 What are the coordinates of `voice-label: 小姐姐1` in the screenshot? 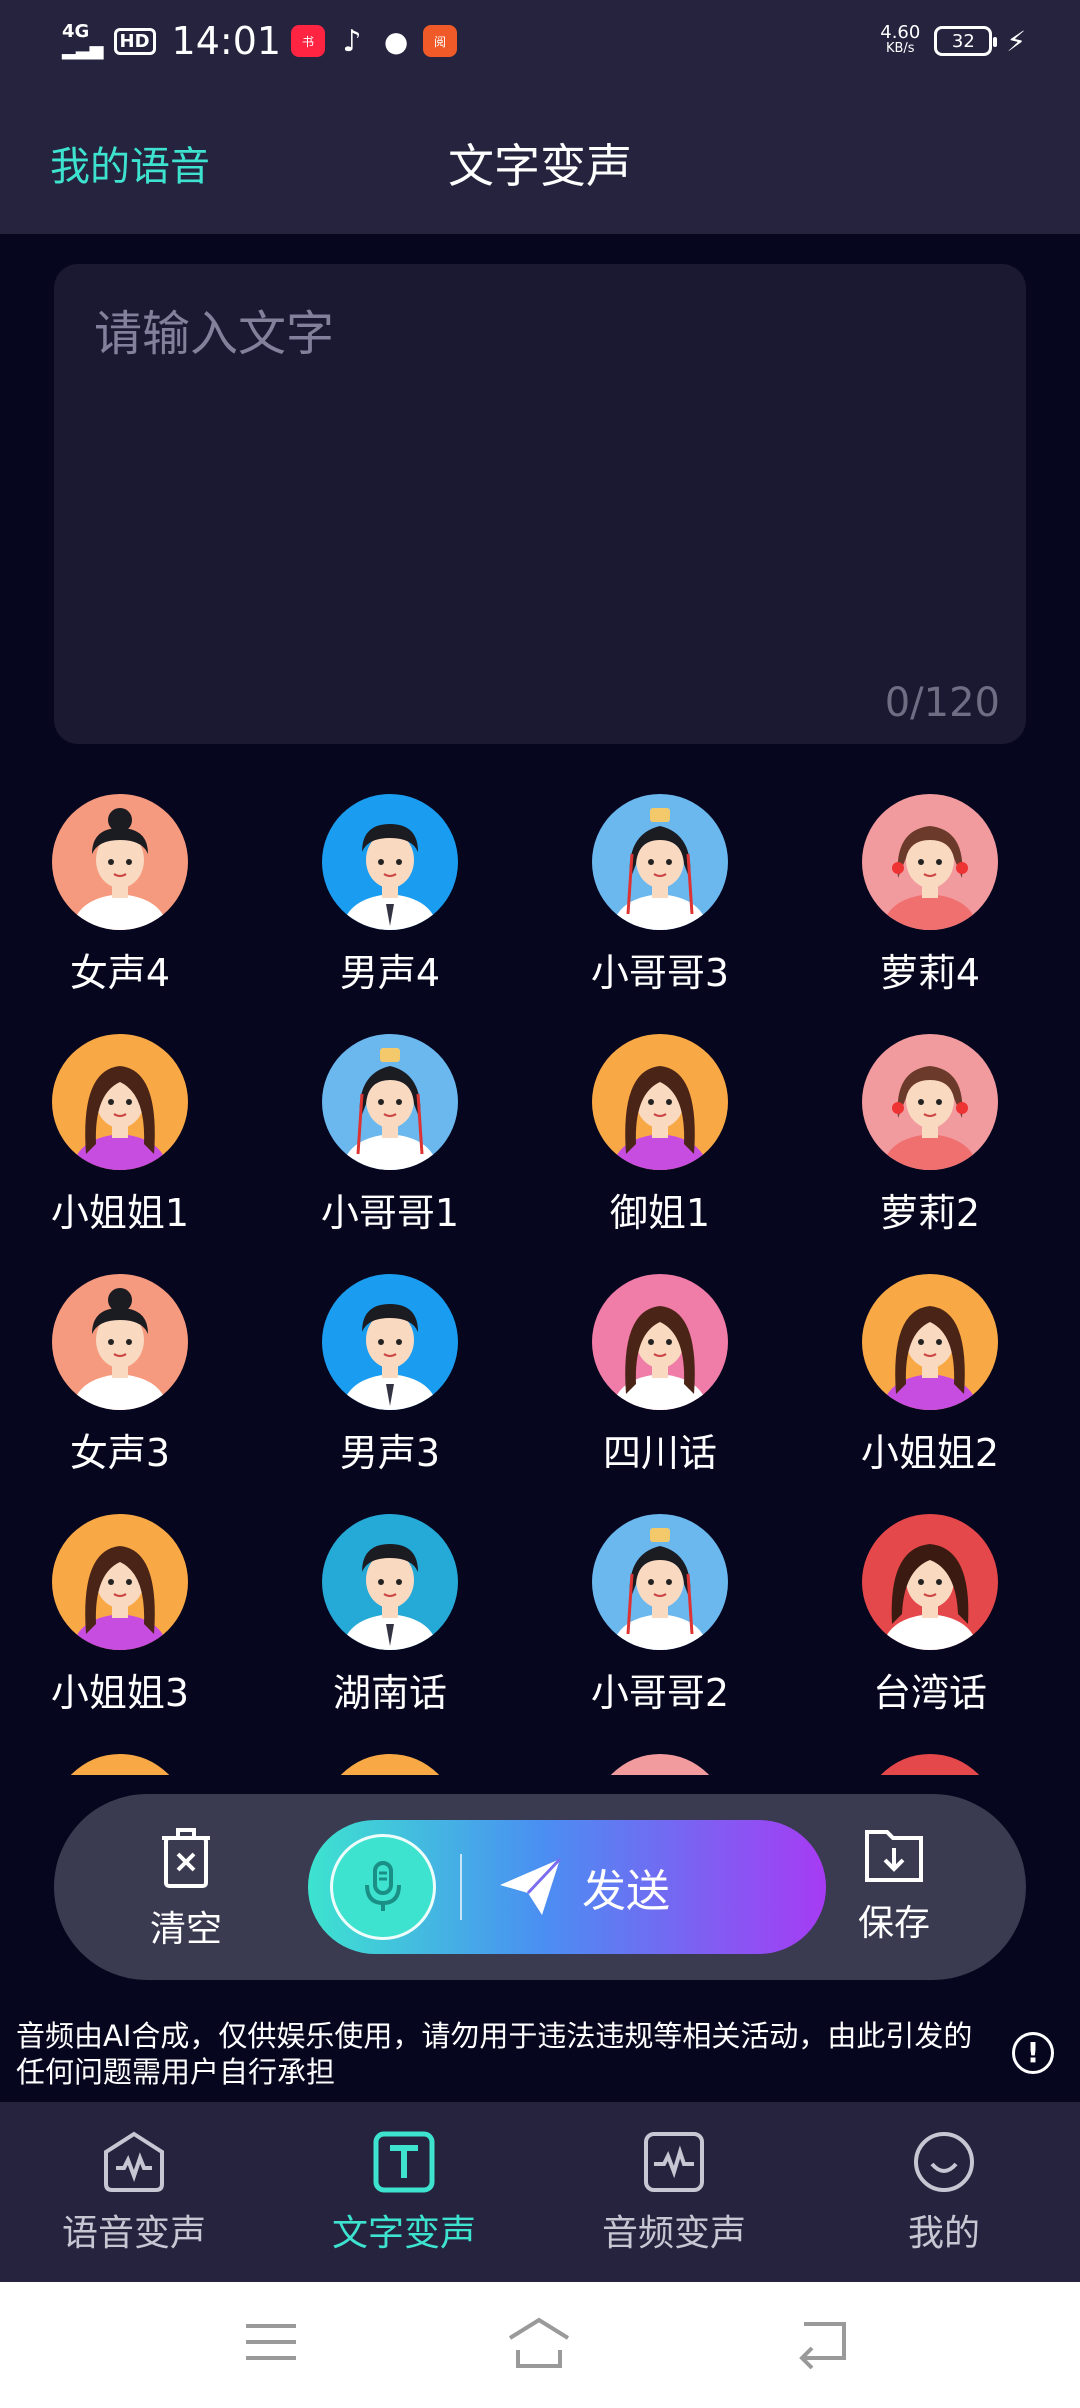 It's located at (120, 1213).